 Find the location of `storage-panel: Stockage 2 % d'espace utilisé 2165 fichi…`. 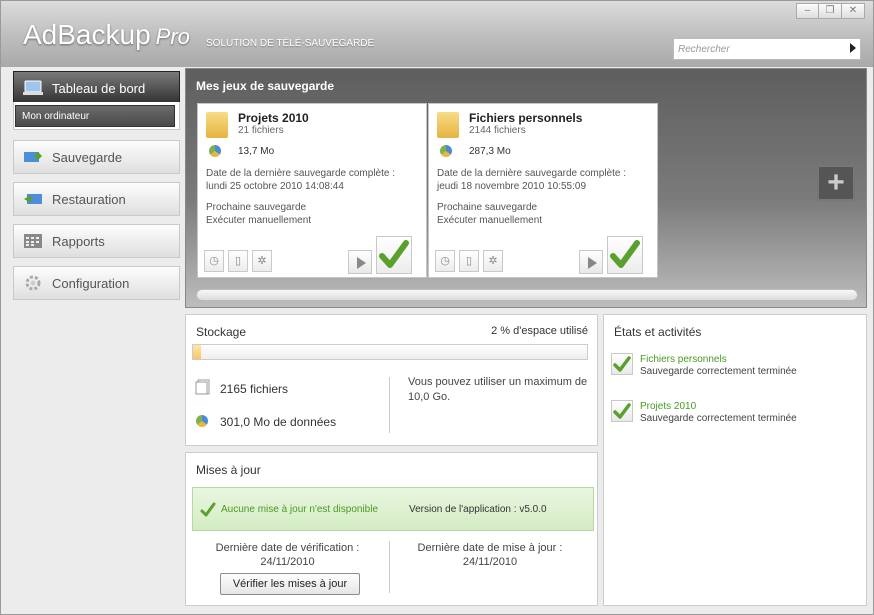

storage-panel: Stockage 2 % d'espace utilisé 2165 fichi… is located at coordinates (391, 380).